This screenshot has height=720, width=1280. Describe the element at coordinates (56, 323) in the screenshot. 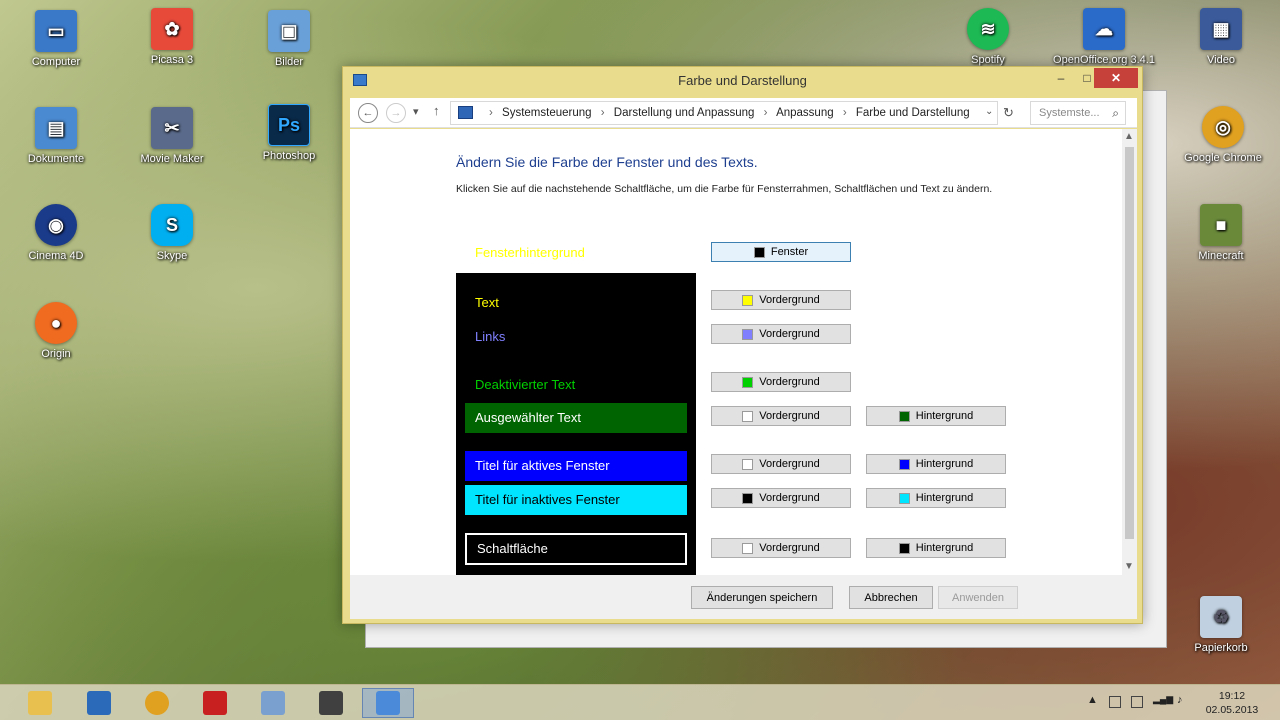

I see `origin-icon: ●` at that location.